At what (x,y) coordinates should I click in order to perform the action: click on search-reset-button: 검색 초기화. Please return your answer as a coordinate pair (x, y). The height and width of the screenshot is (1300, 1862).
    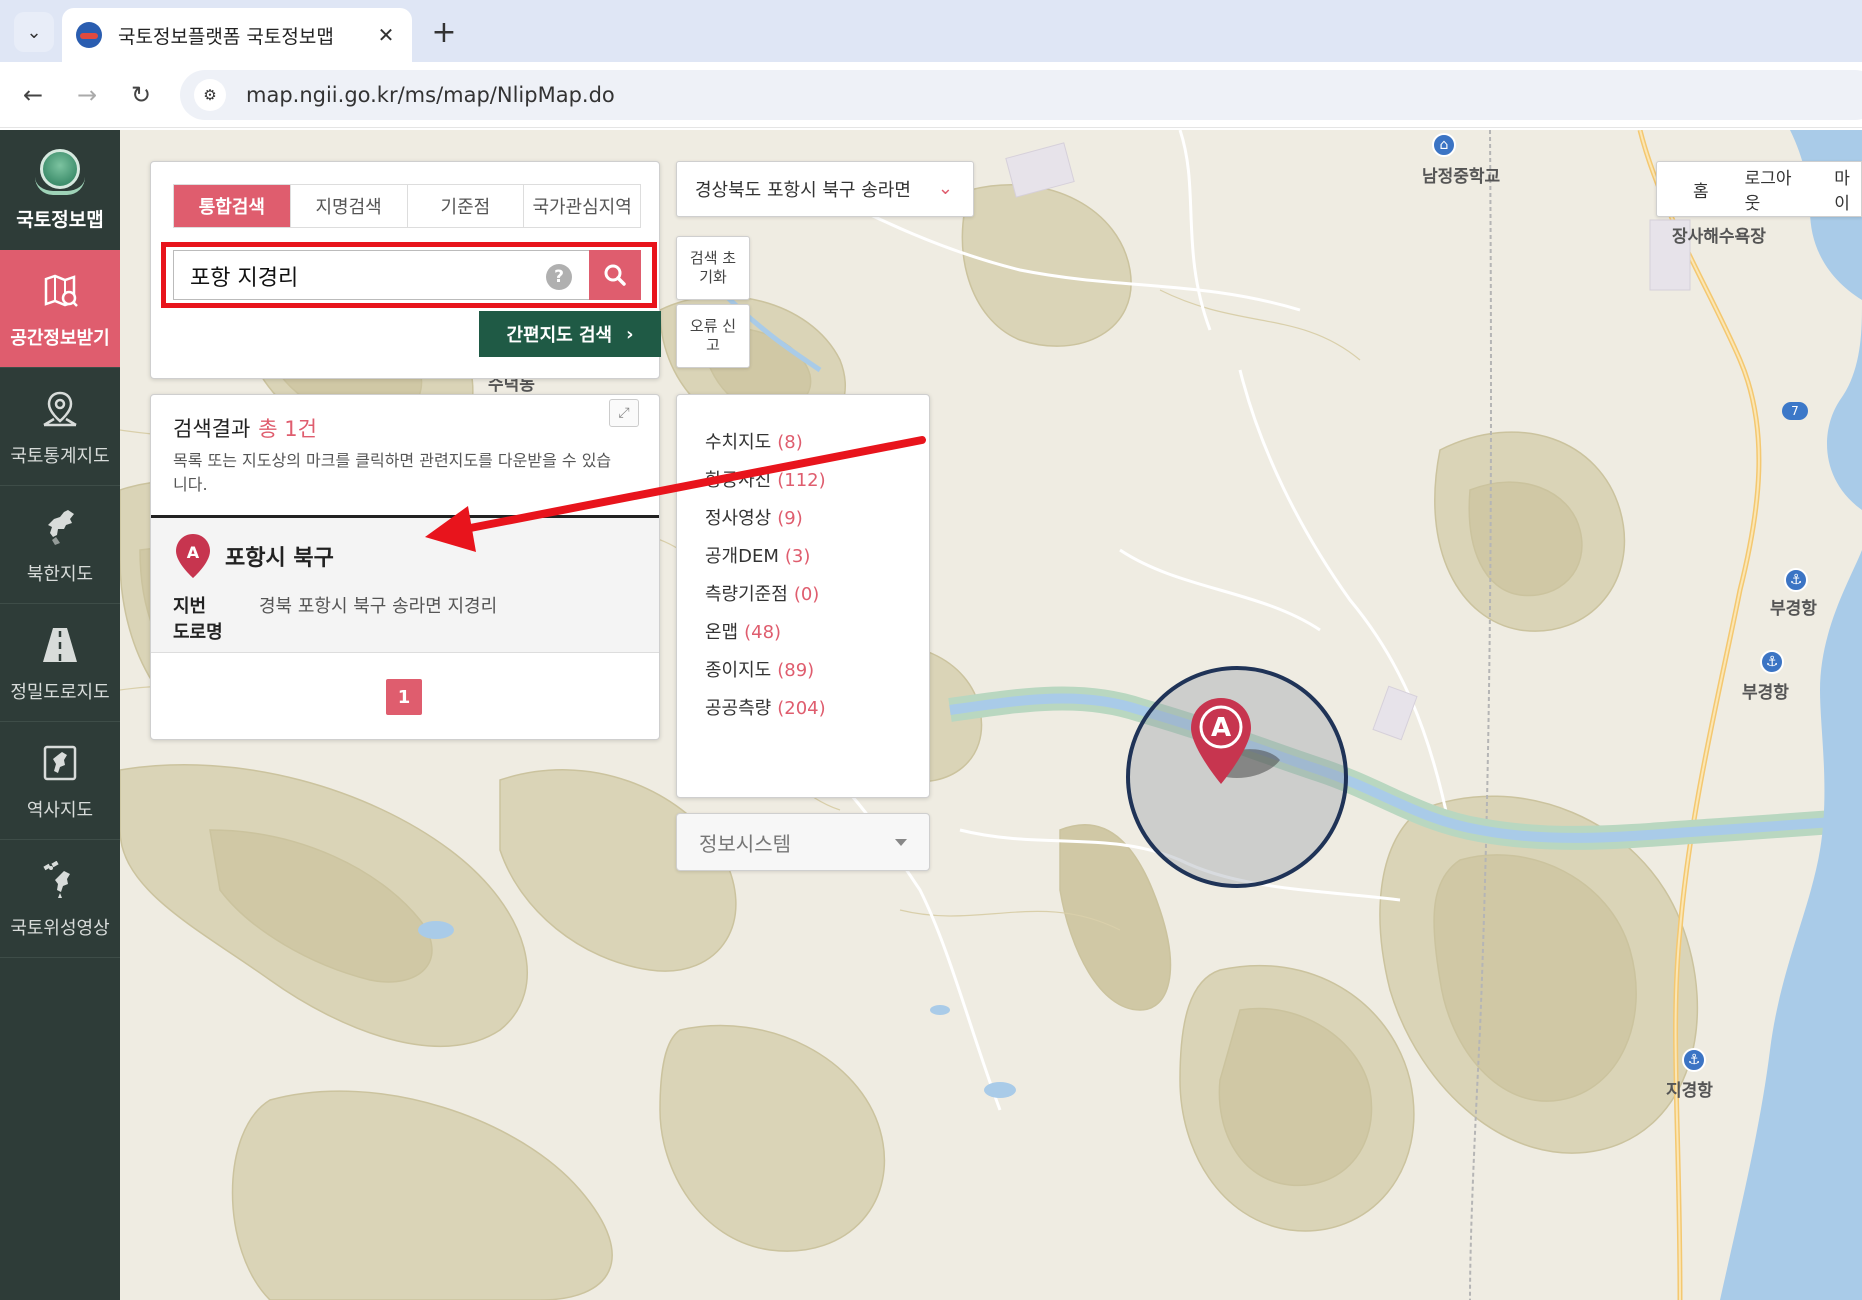
    Looking at the image, I should click on (713, 268).